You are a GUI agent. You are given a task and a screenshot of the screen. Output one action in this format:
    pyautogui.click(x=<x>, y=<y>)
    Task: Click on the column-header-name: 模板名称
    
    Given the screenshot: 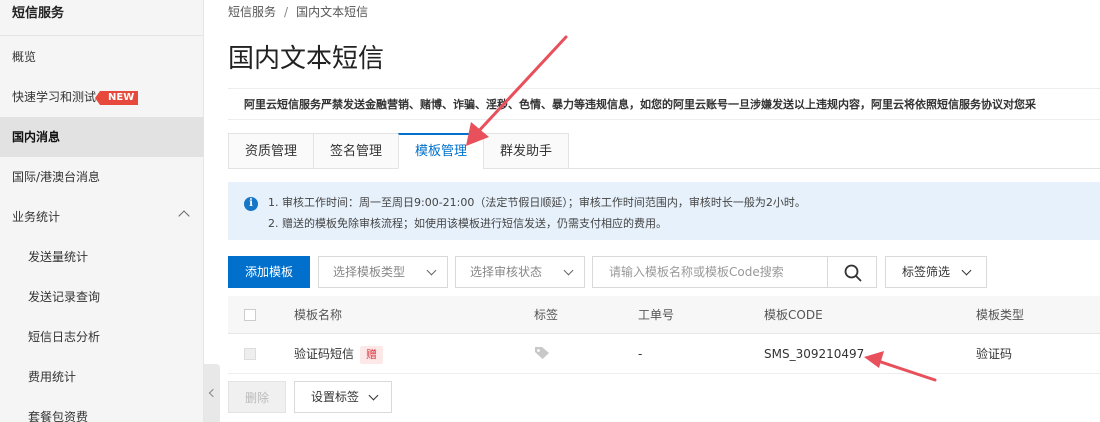 What is the action you would take?
    pyautogui.click(x=318, y=315)
    